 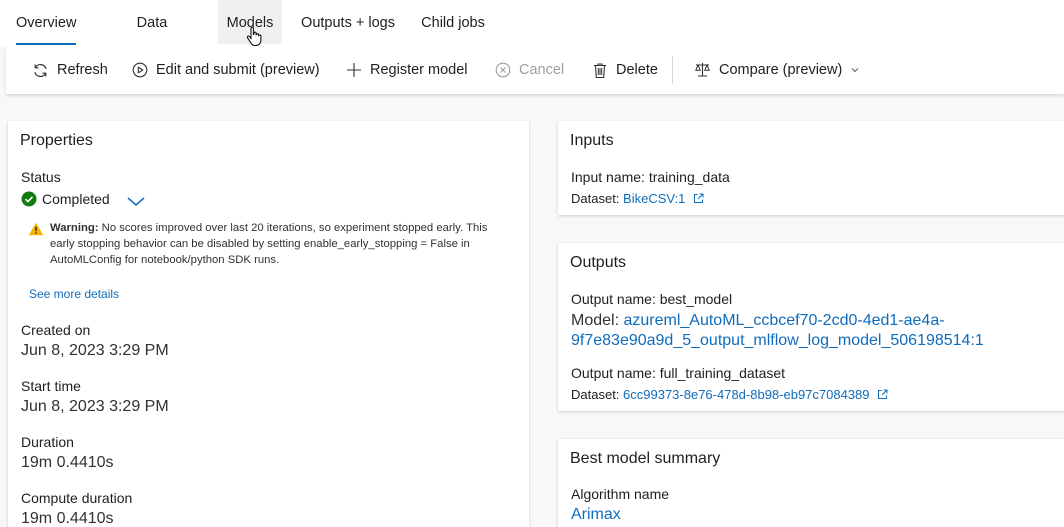 What do you see at coordinates (637, 70) in the screenshot?
I see `delete-label: Delete` at bounding box center [637, 70].